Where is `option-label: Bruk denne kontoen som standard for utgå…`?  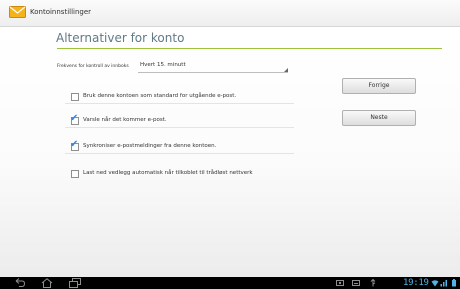 option-label: Bruk denne kontoen som standard for utgå… is located at coordinates (160, 96).